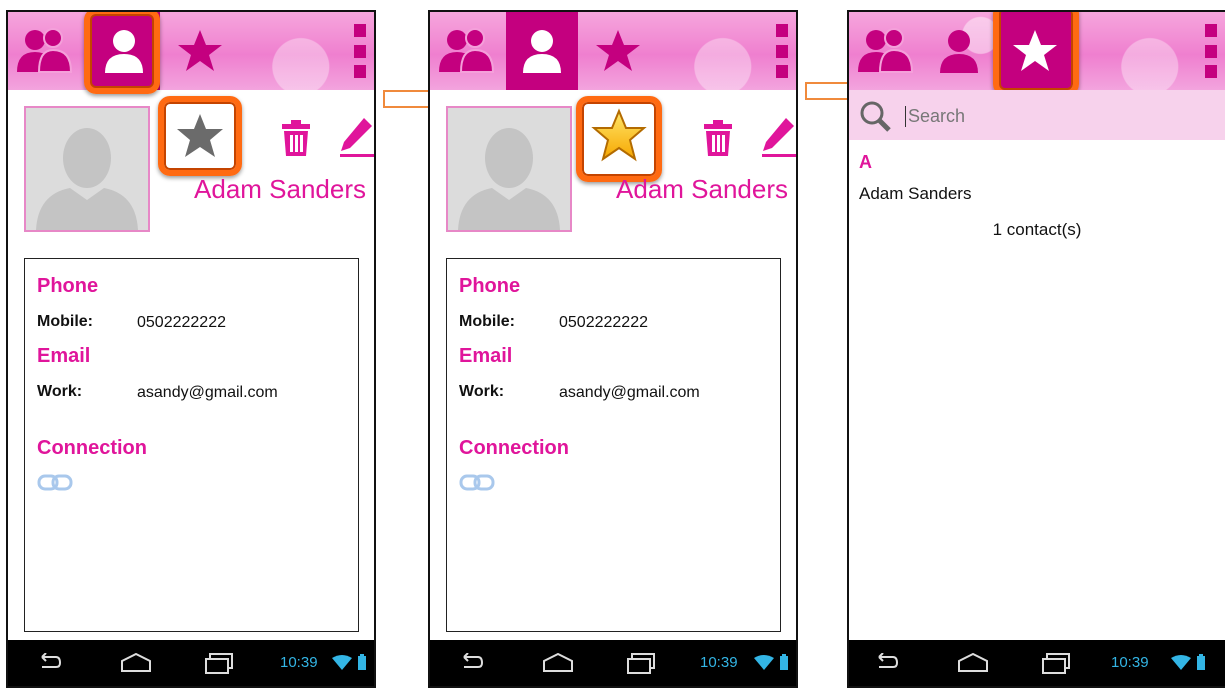  What do you see at coordinates (122, 53) in the screenshot?
I see `highlight-tab-contact` at bounding box center [122, 53].